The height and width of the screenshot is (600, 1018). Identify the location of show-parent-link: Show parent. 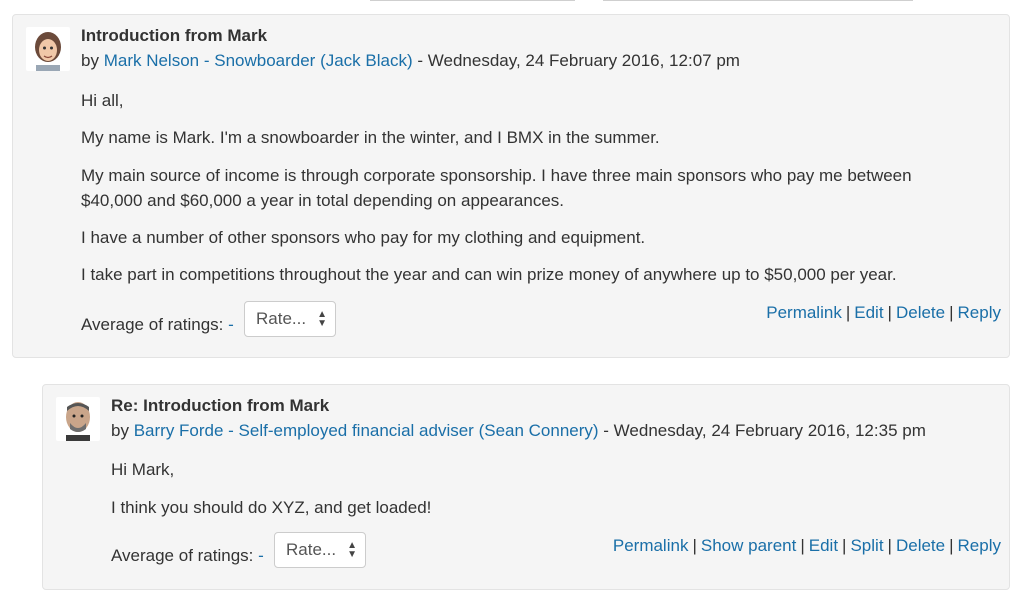
(748, 545).